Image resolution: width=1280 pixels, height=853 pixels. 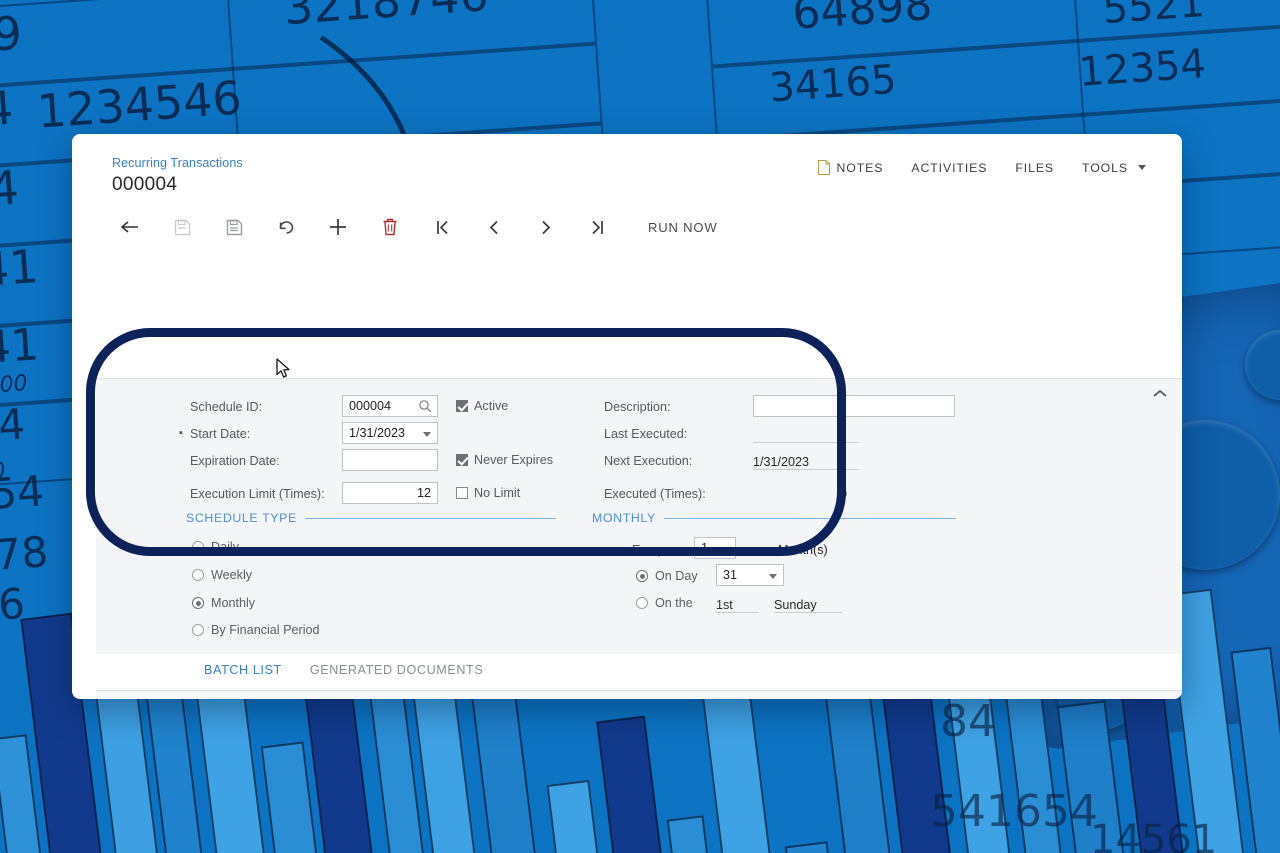 What do you see at coordinates (235, 461) in the screenshot?
I see `expiration-date-label: Expiration Date:` at bounding box center [235, 461].